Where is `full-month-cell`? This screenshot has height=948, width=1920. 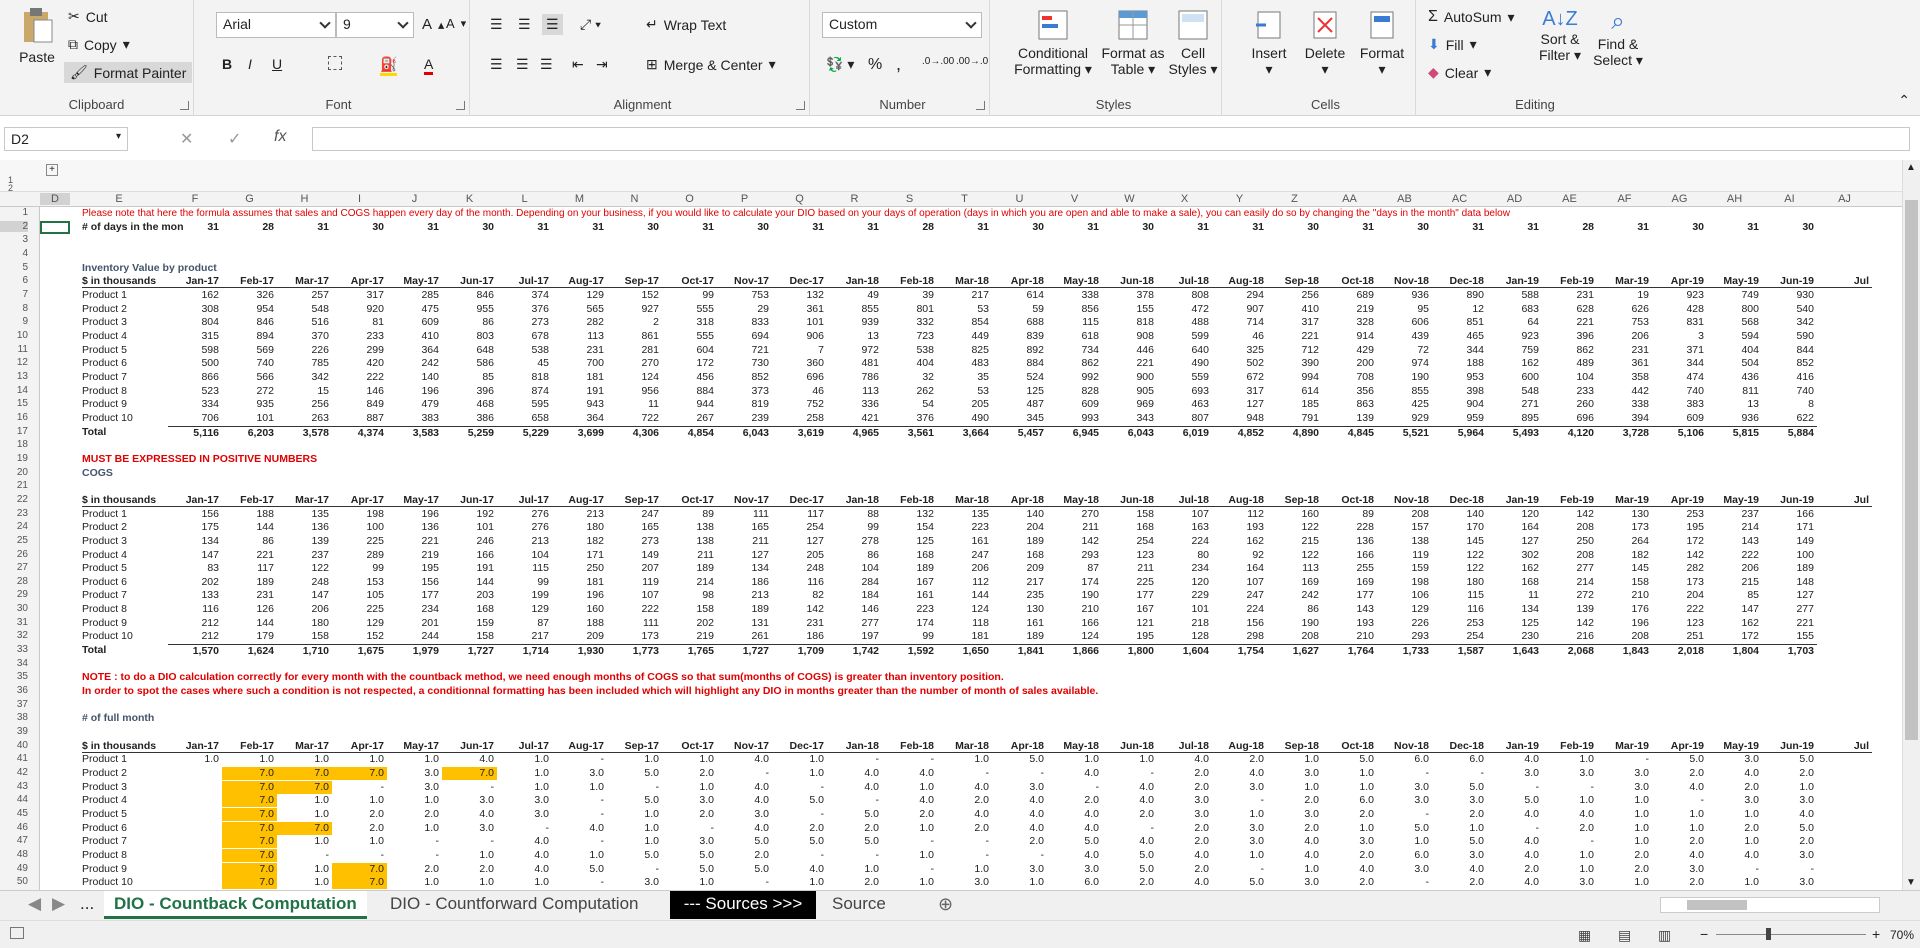
full-month-cell is located at coordinates (195, 800).